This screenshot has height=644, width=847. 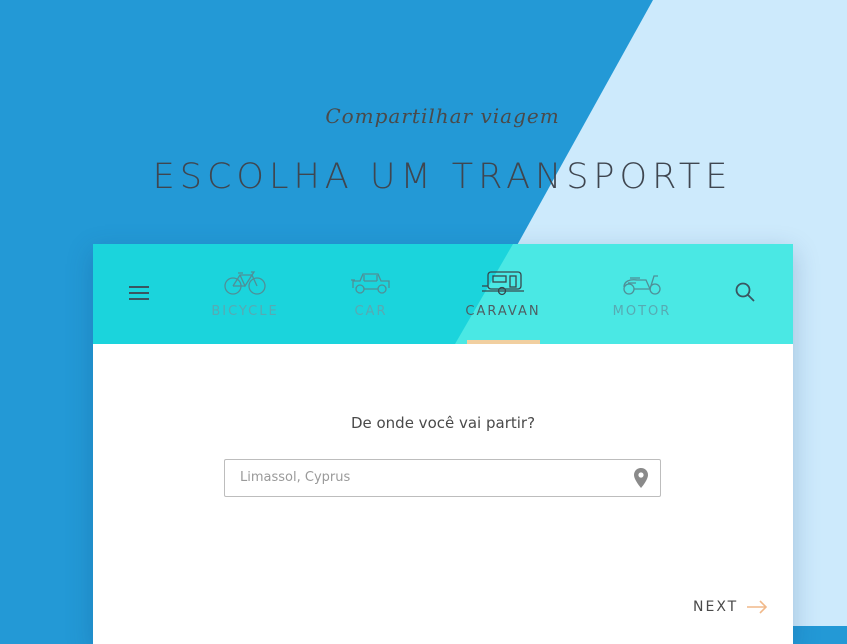 What do you see at coordinates (443, 294) in the screenshot?
I see `transport-nav: BICYCLE CAR CARAVAN MOTOR` at bounding box center [443, 294].